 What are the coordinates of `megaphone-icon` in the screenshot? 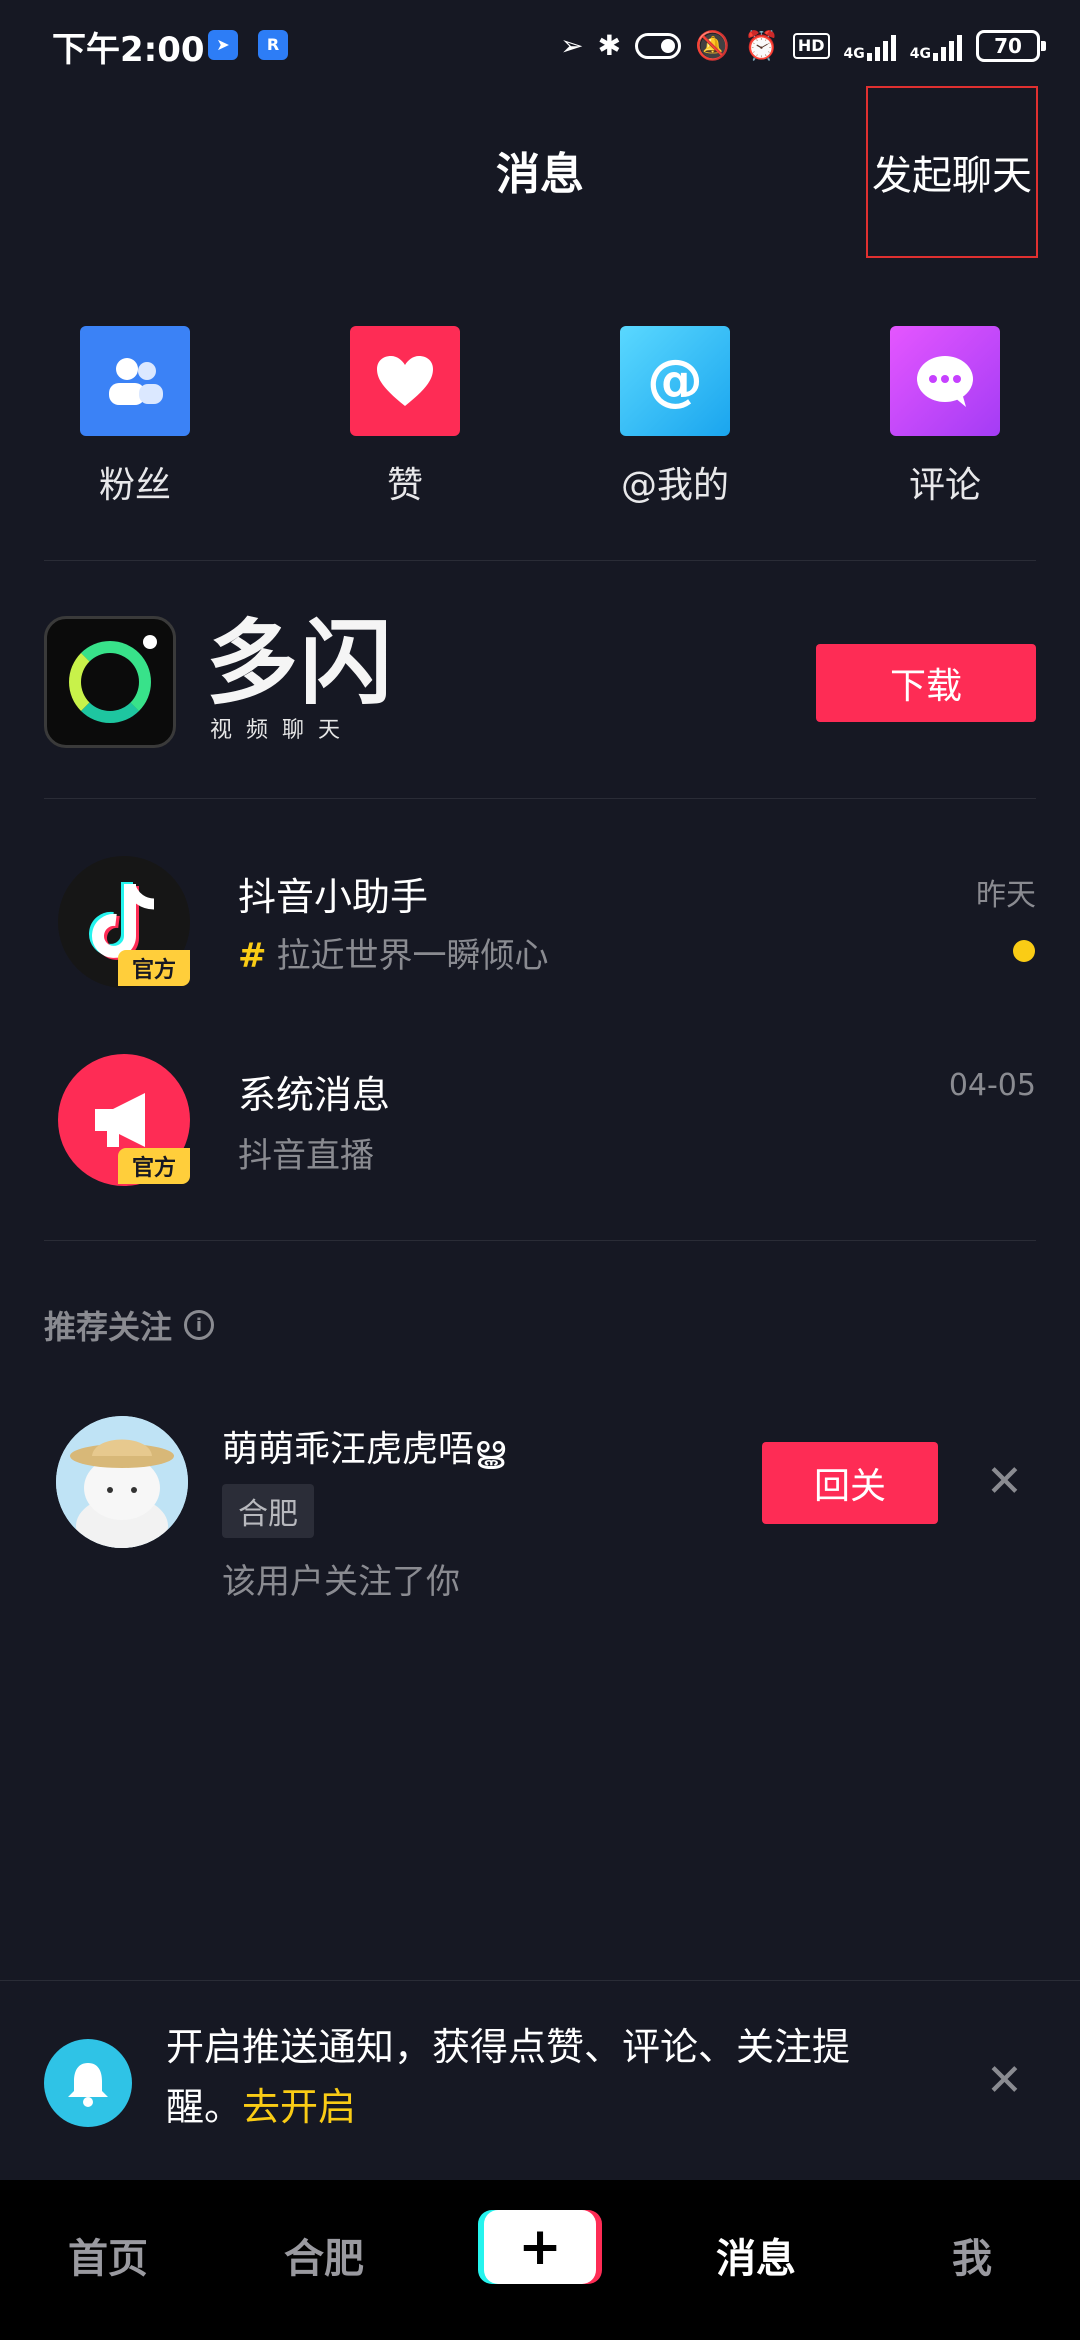 It's located at (120, 1120).